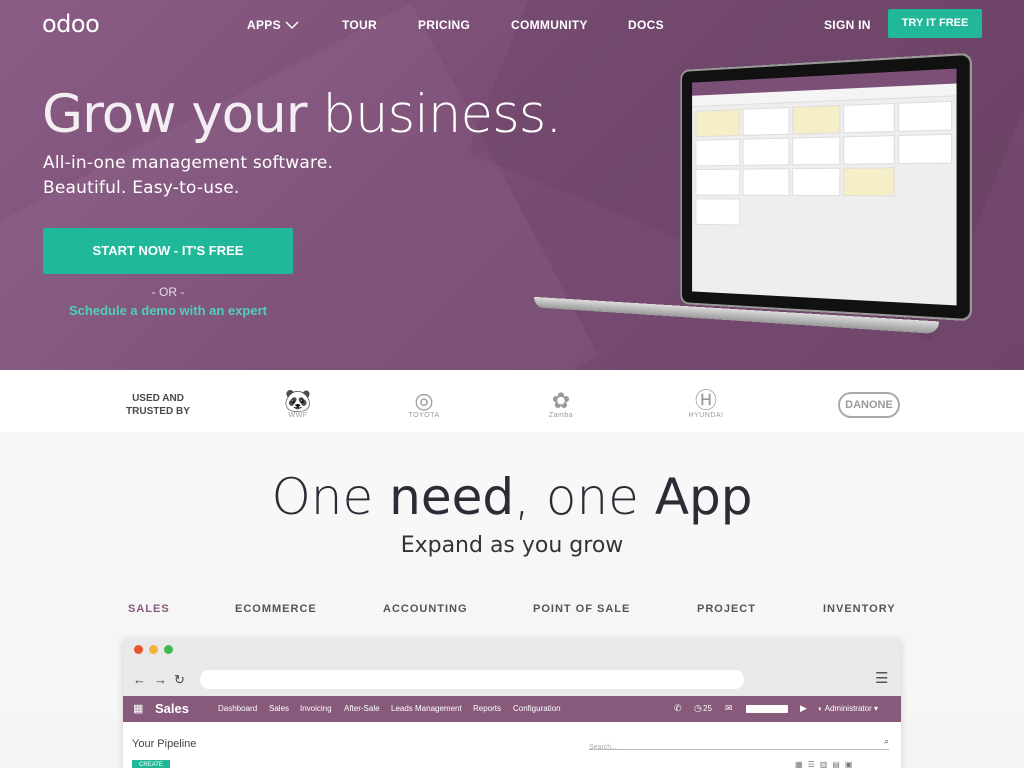  What do you see at coordinates (553, 114) in the screenshot?
I see `headline-period: .` at bounding box center [553, 114].